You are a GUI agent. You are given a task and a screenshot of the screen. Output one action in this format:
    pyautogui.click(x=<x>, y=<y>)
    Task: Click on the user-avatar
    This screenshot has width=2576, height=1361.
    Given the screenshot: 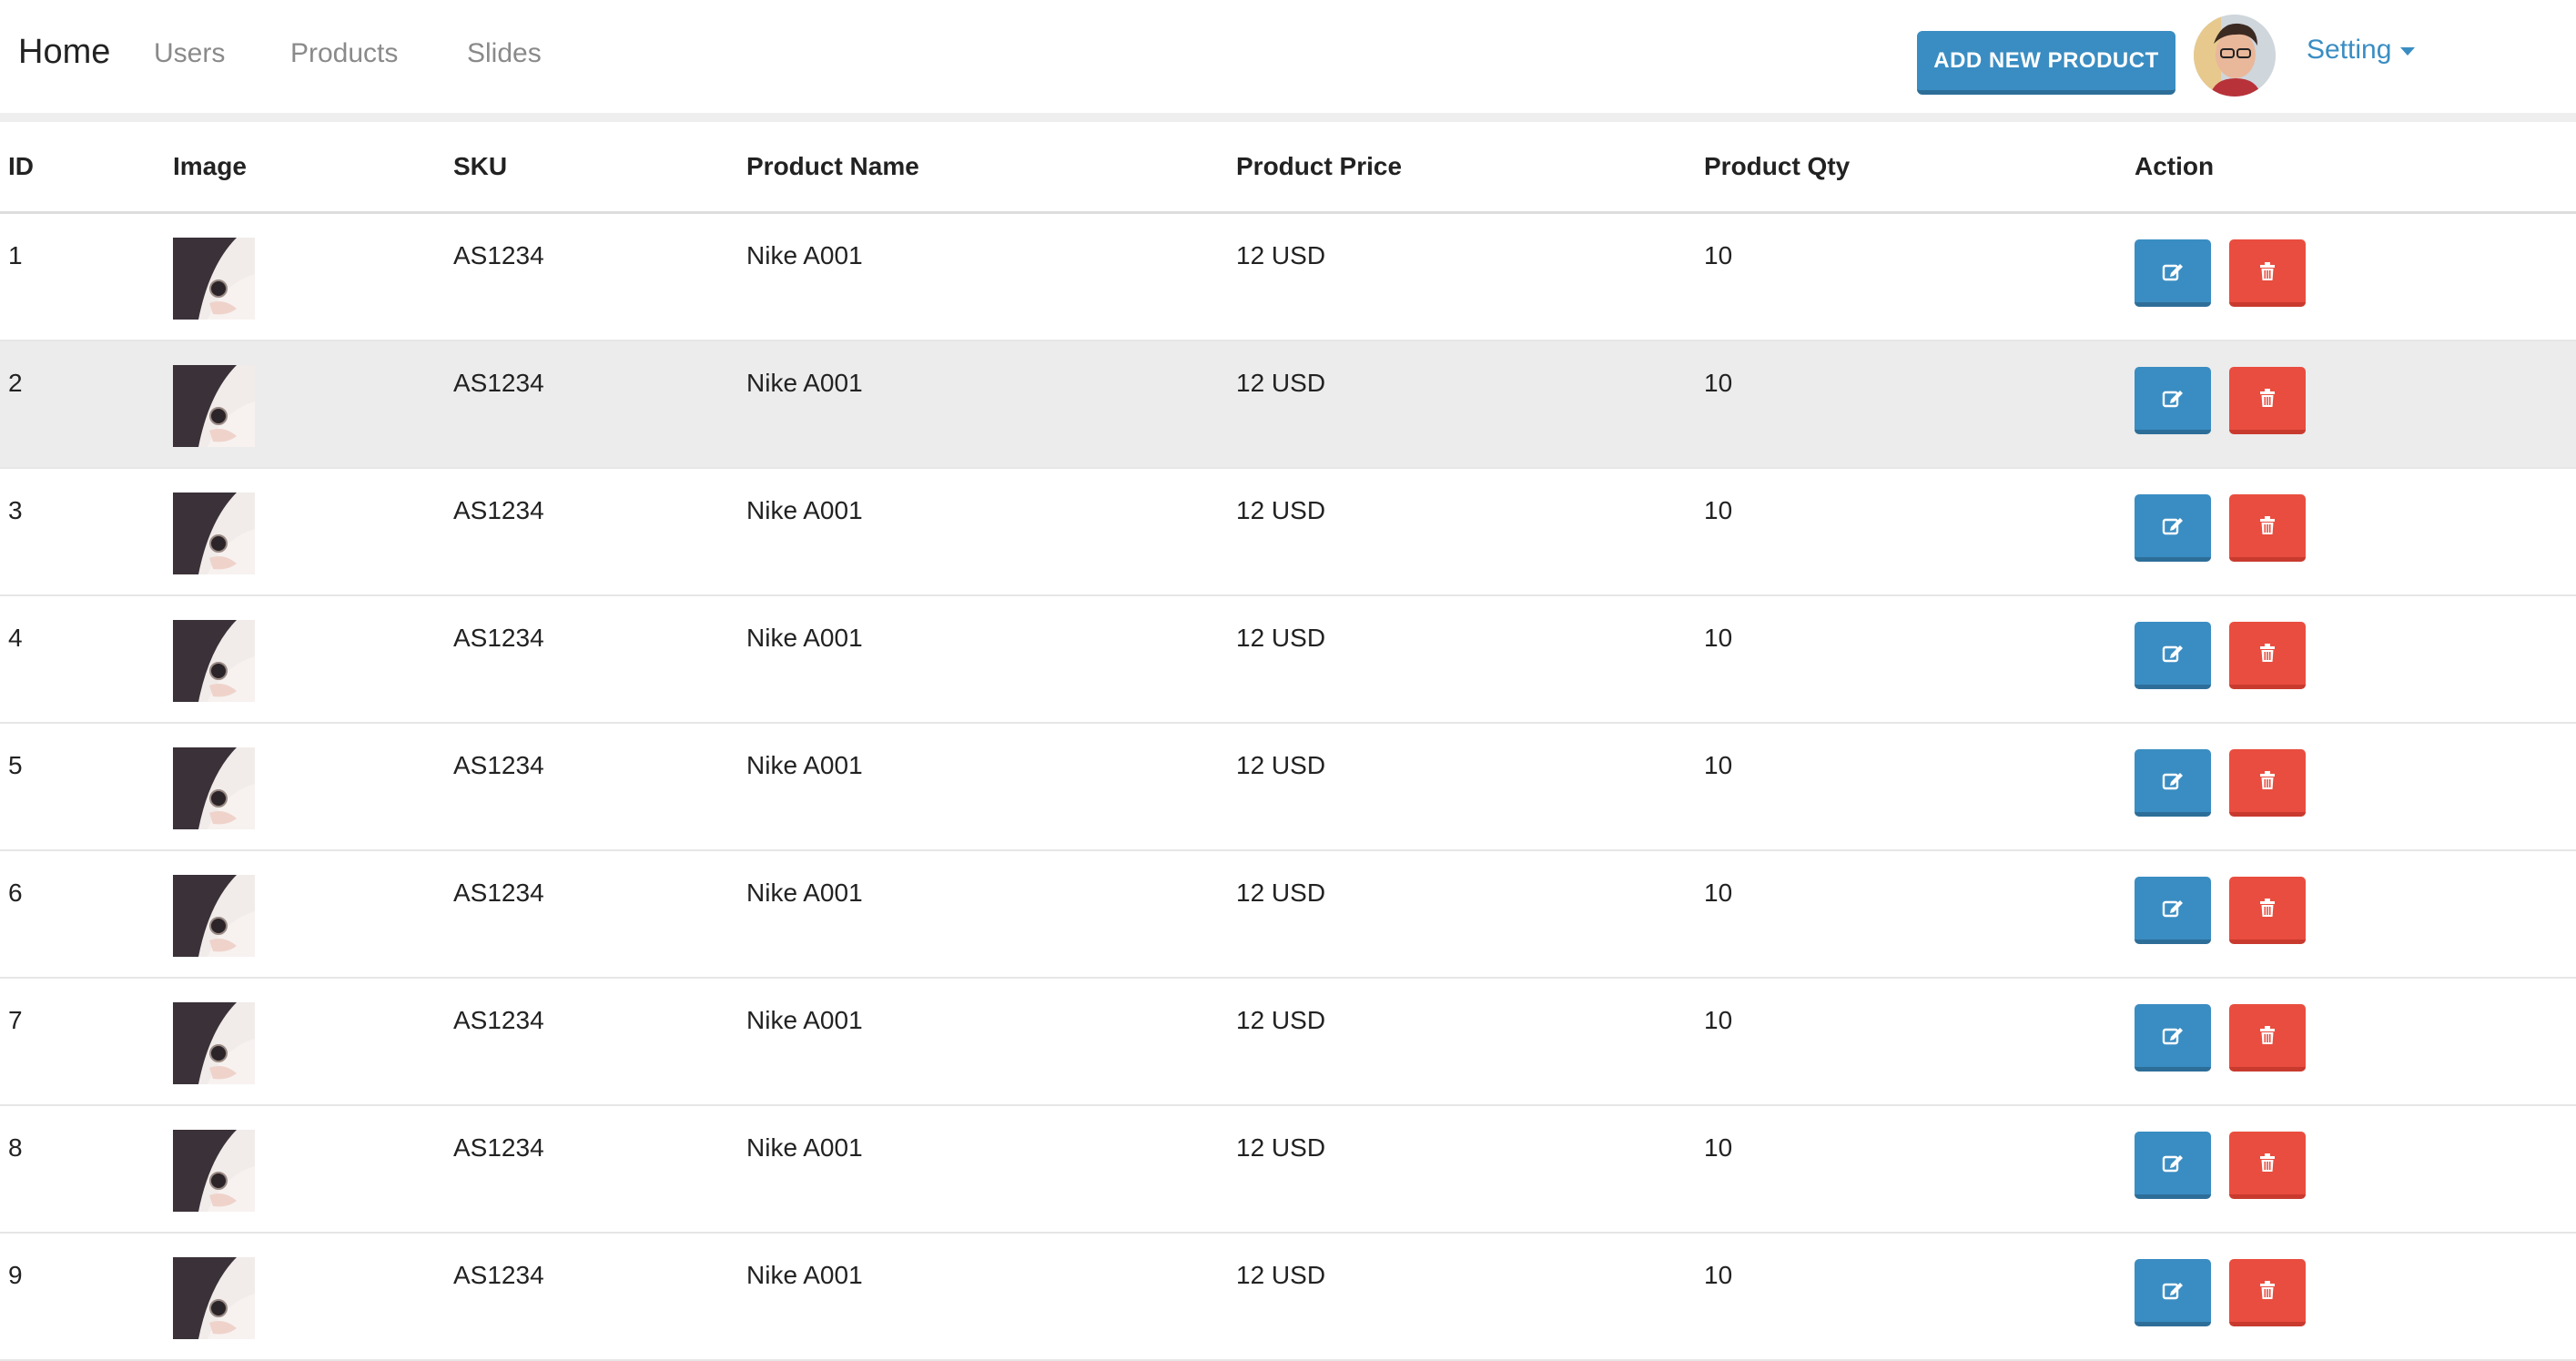 What is the action you would take?
    pyautogui.click(x=2235, y=55)
    